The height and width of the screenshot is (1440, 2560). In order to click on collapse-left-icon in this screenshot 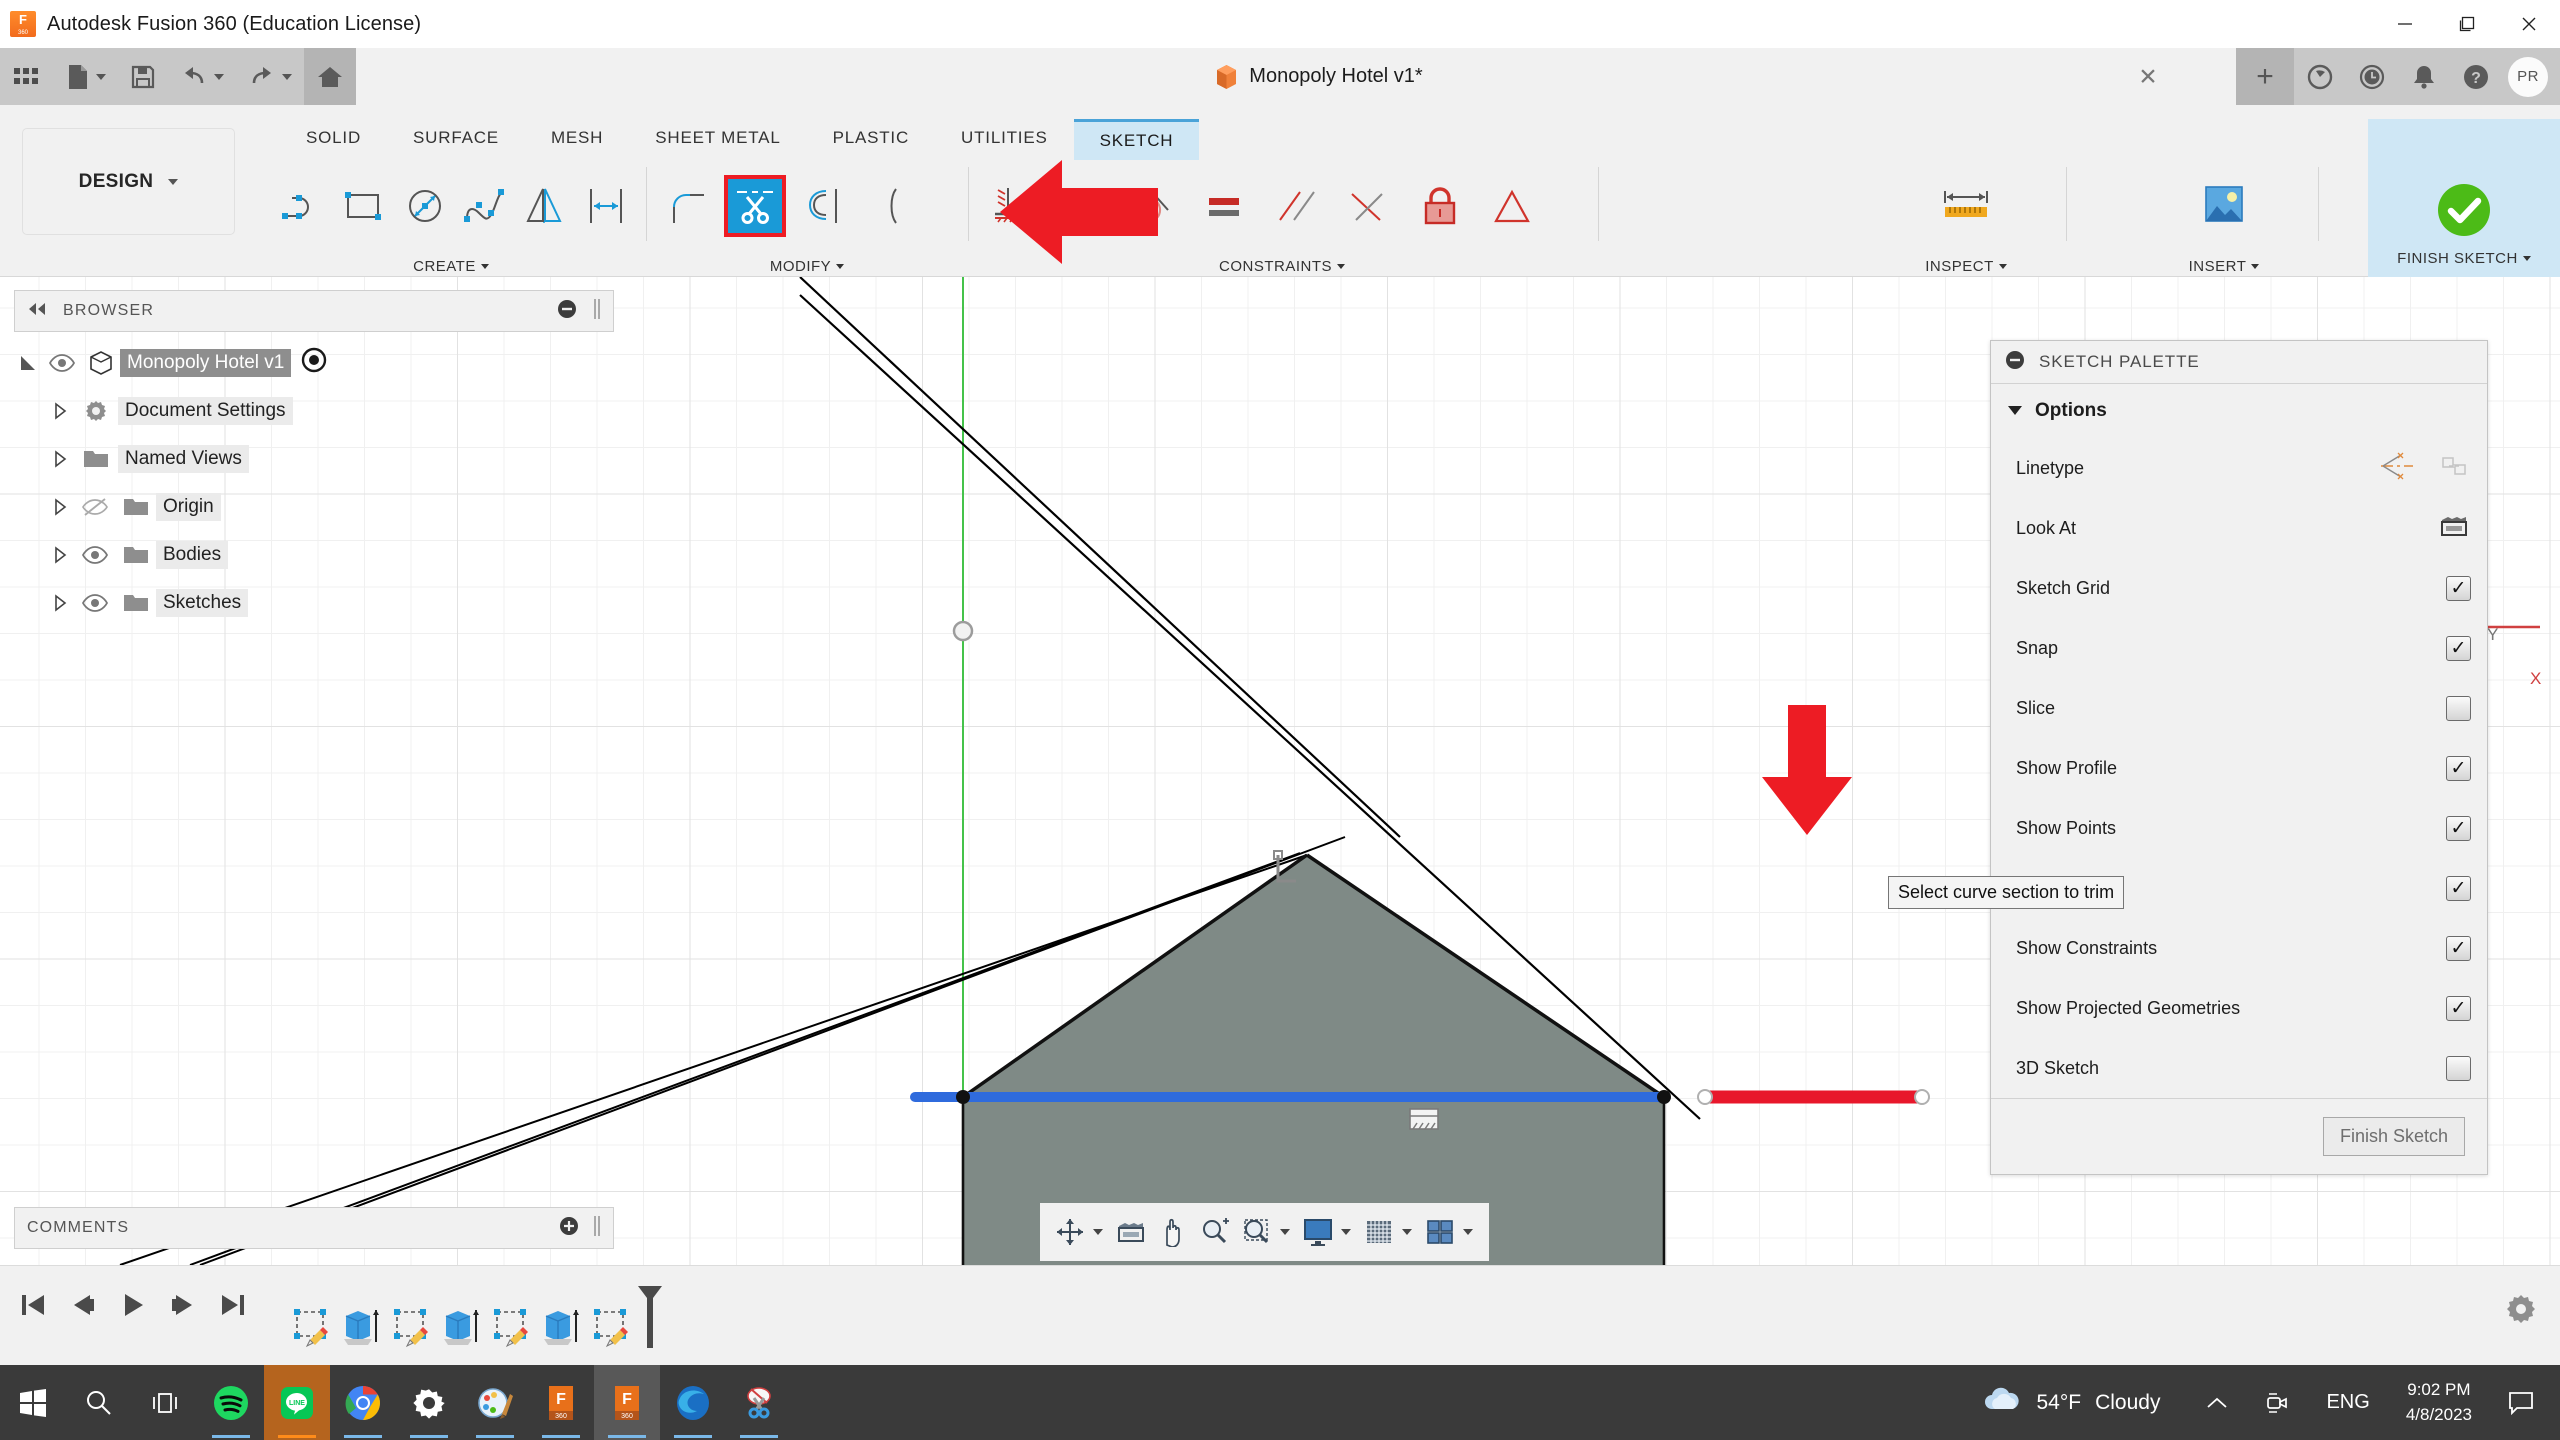, I will do `click(37, 311)`.